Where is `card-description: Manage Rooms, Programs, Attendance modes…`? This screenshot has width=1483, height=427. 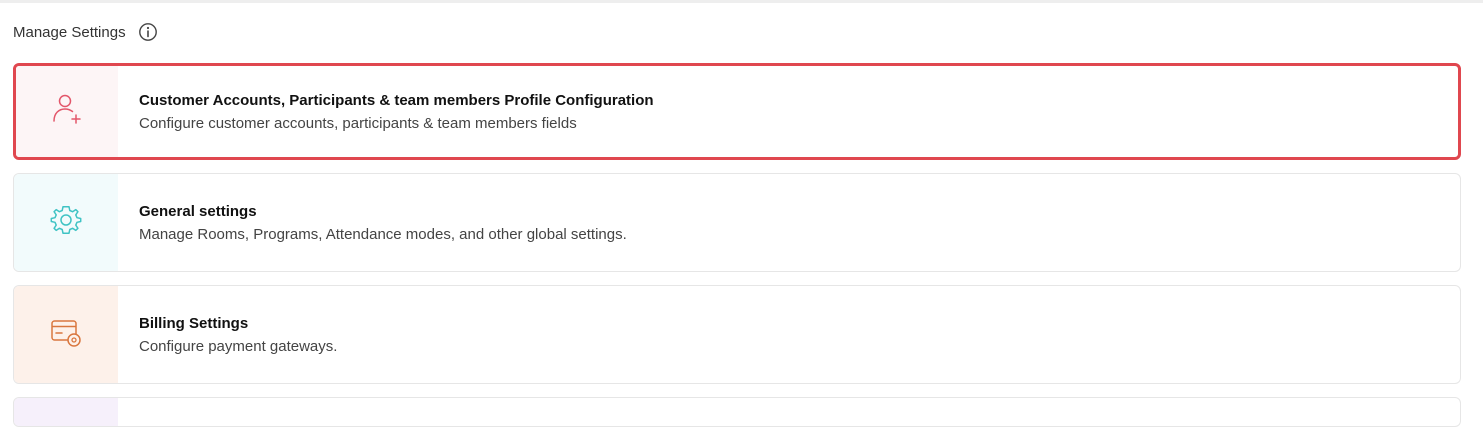 card-description: Manage Rooms, Programs, Attendance modes… is located at coordinates (383, 234).